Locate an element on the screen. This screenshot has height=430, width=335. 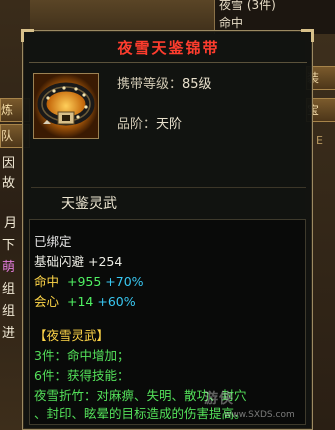
bg-text-fragment: 萌 is located at coordinates (9, 267).